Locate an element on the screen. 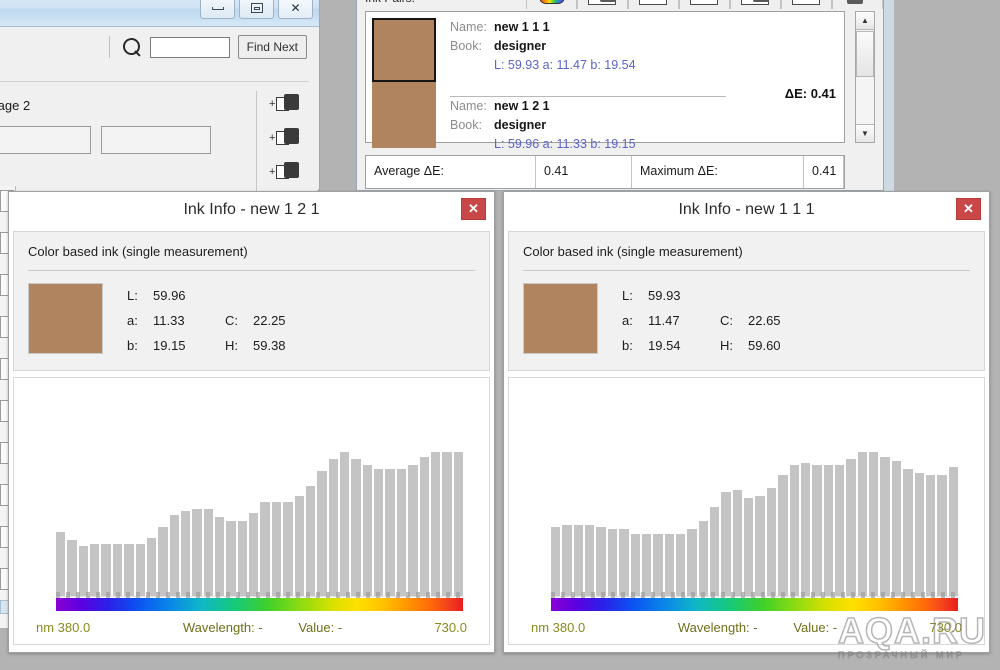 This screenshot has height=670, width=1000. chart-axis-row-right: nm 380.0 Wavelength: - Value: - 730.0 is located at coordinates (746, 627).